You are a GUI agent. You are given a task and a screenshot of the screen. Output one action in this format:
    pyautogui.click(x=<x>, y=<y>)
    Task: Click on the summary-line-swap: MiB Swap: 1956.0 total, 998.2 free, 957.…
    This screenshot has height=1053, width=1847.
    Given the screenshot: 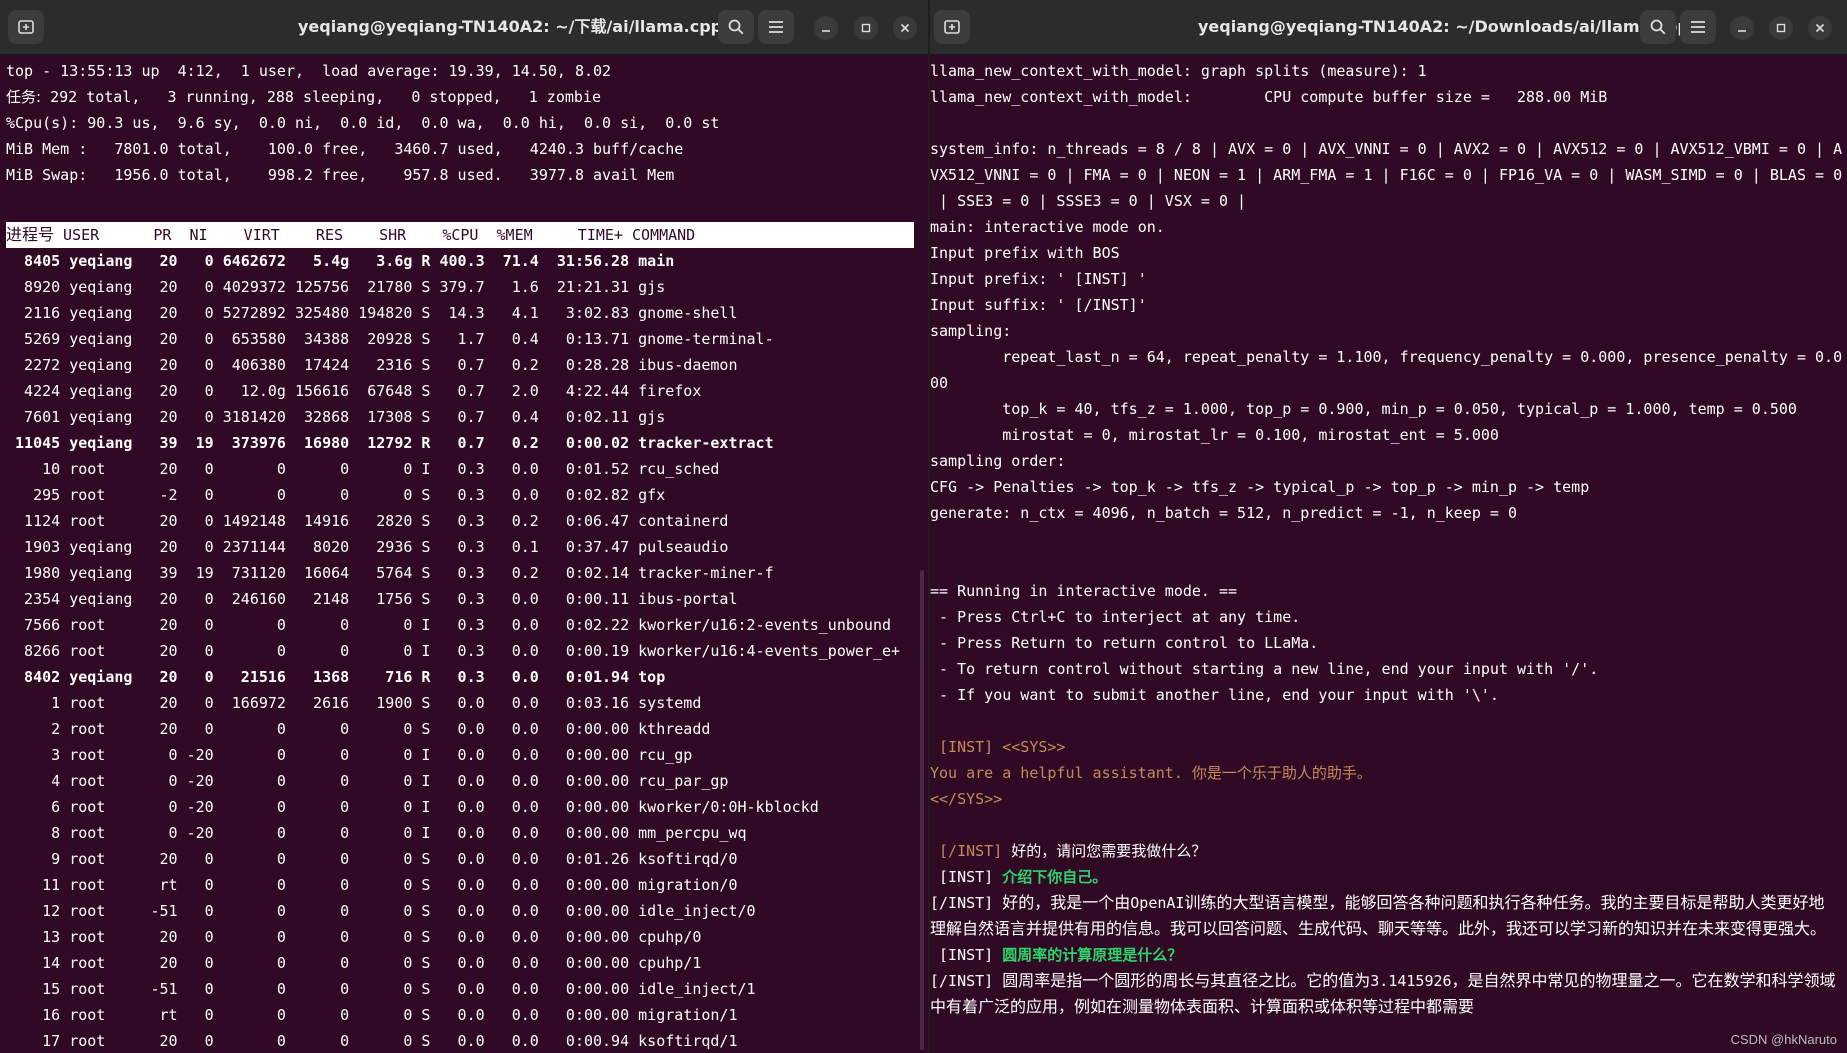 What is the action you would take?
    pyautogui.click(x=340, y=175)
    